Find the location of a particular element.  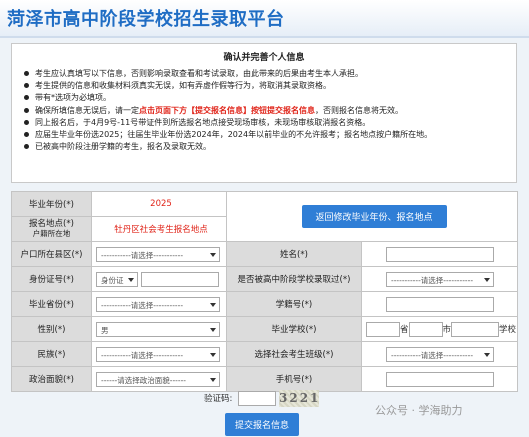

site-label: 报名地点(*) 户籍所在地 is located at coordinates (51, 229).